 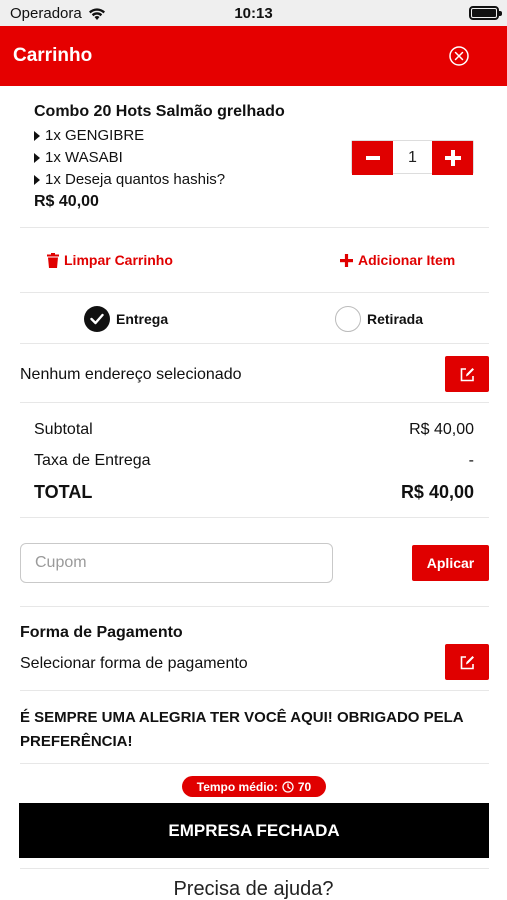 I want to click on check-circle-icon, so click(x=97, y=319).